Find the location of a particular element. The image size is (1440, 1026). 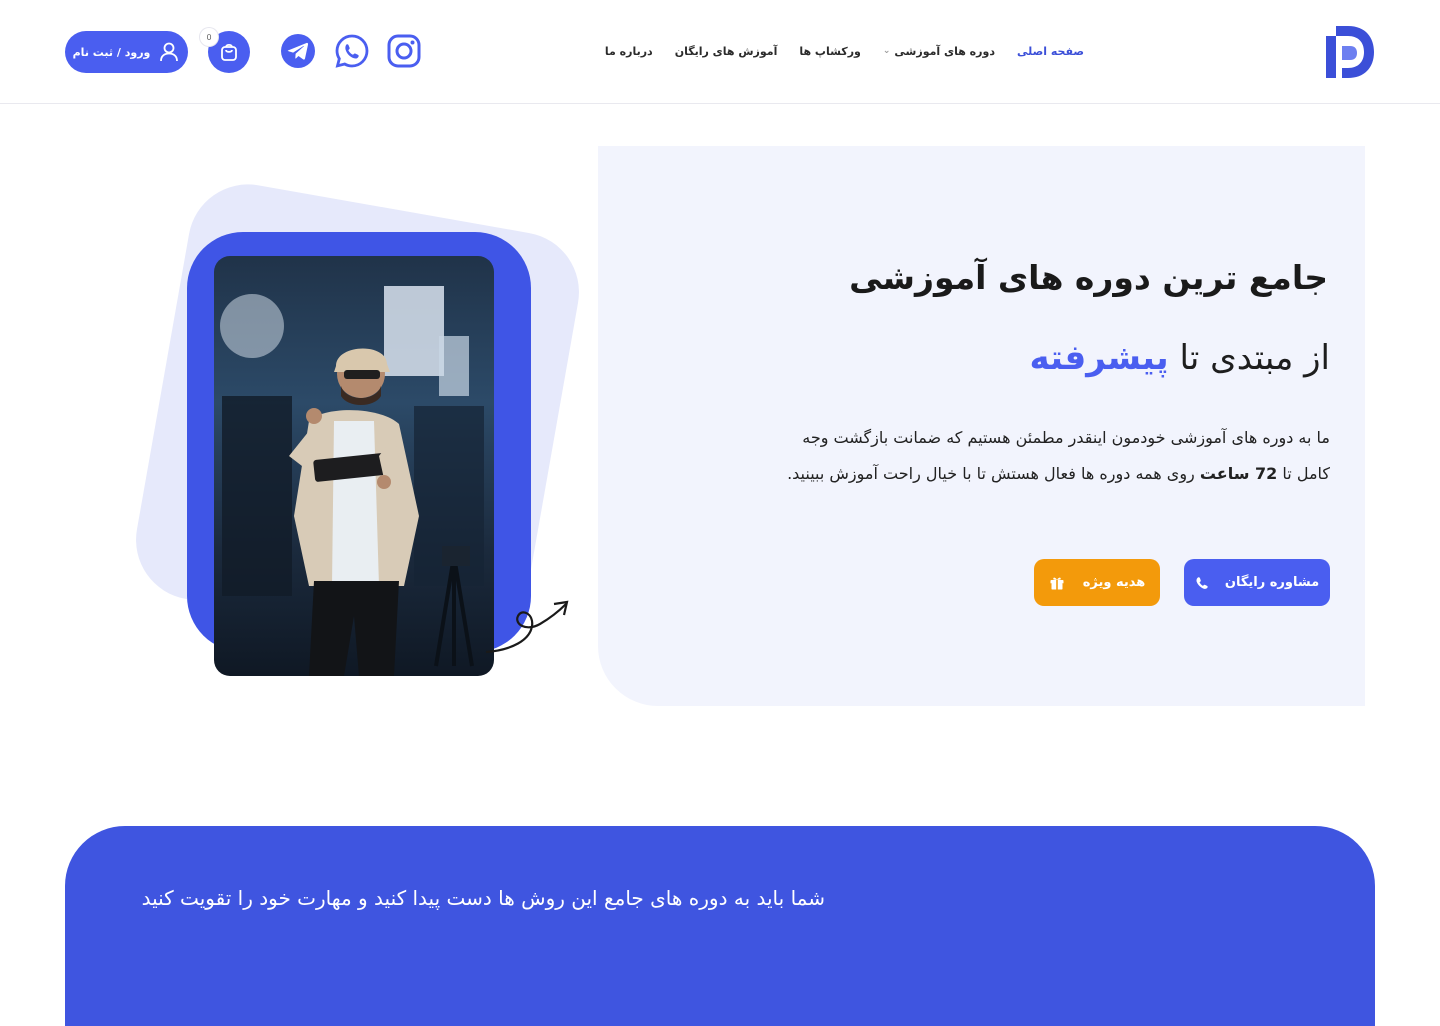

telegram-link is located at coordinates (298, 51).